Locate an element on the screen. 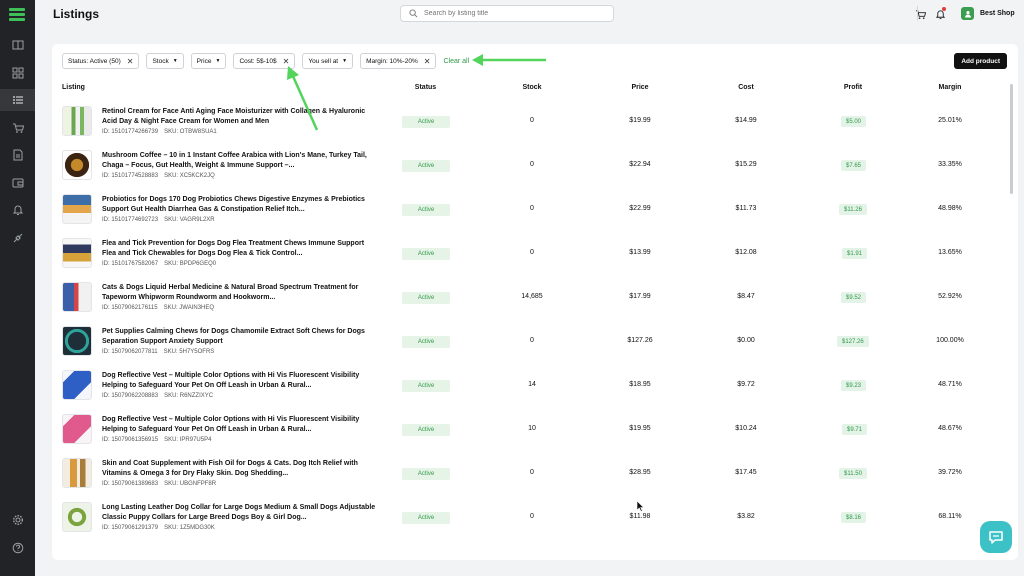 This screenshot has width=1024, height=576. profit-badge: $1.91 is located at coordinates (855, 253).